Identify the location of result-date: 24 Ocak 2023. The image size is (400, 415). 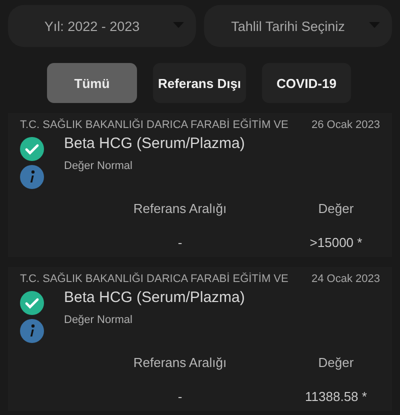
(346, 279).